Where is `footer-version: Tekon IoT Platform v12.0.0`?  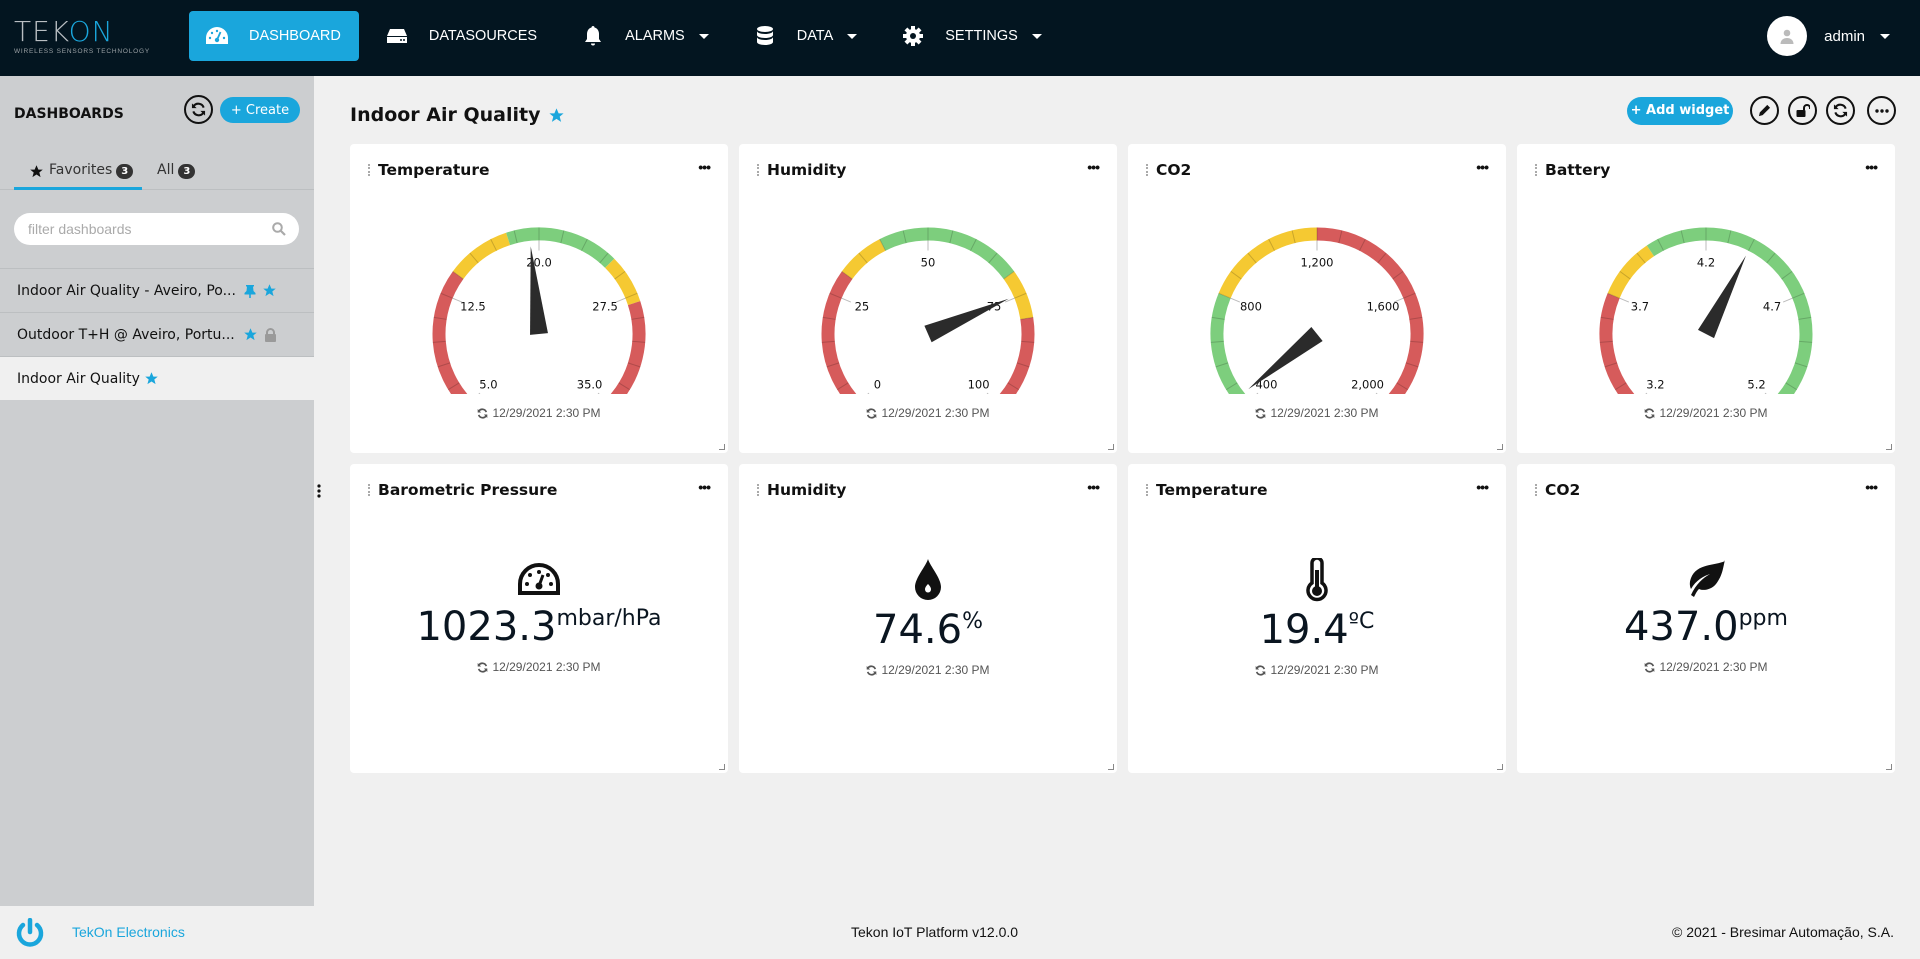 footer-version: Tekon IoT Platform v12.0.0 is located at coordinates (935, 932).